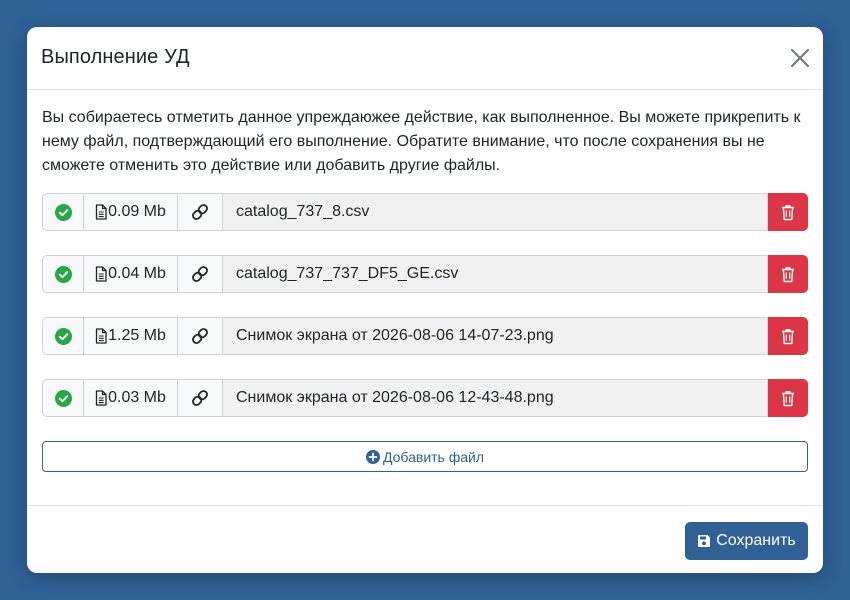 The width and height of the screenshot is (850, 600). I want to click on plus-circle-icon, so click(372, 456).